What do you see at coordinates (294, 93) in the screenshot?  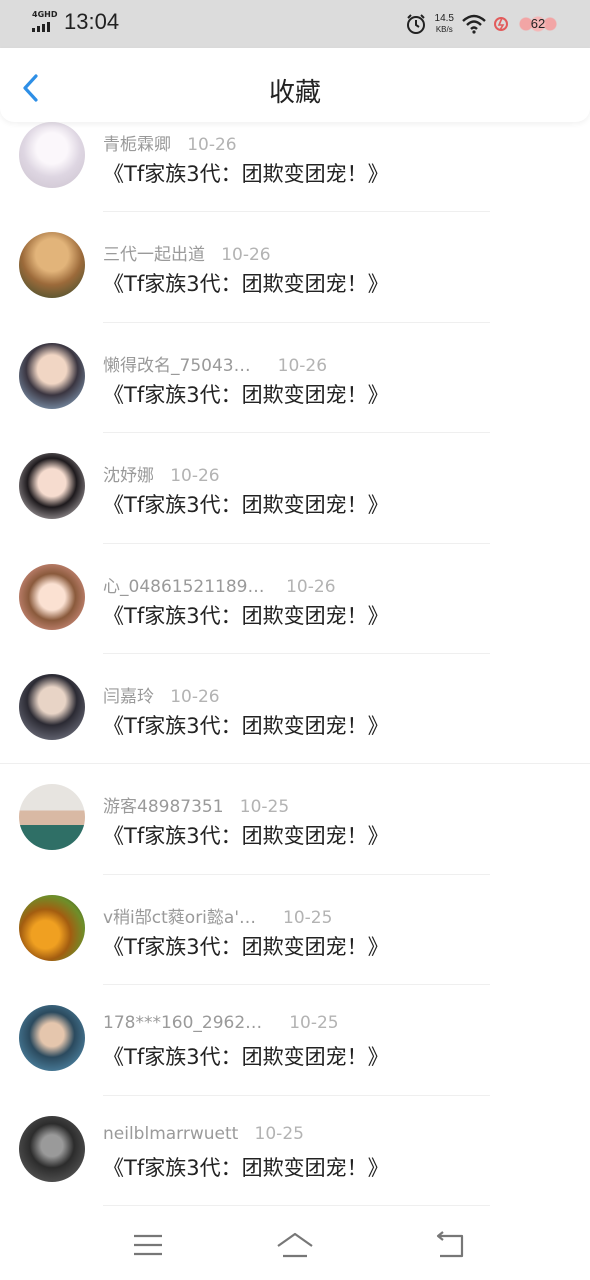 I see `page-title: 收藏` at bounding box center [294, 93].